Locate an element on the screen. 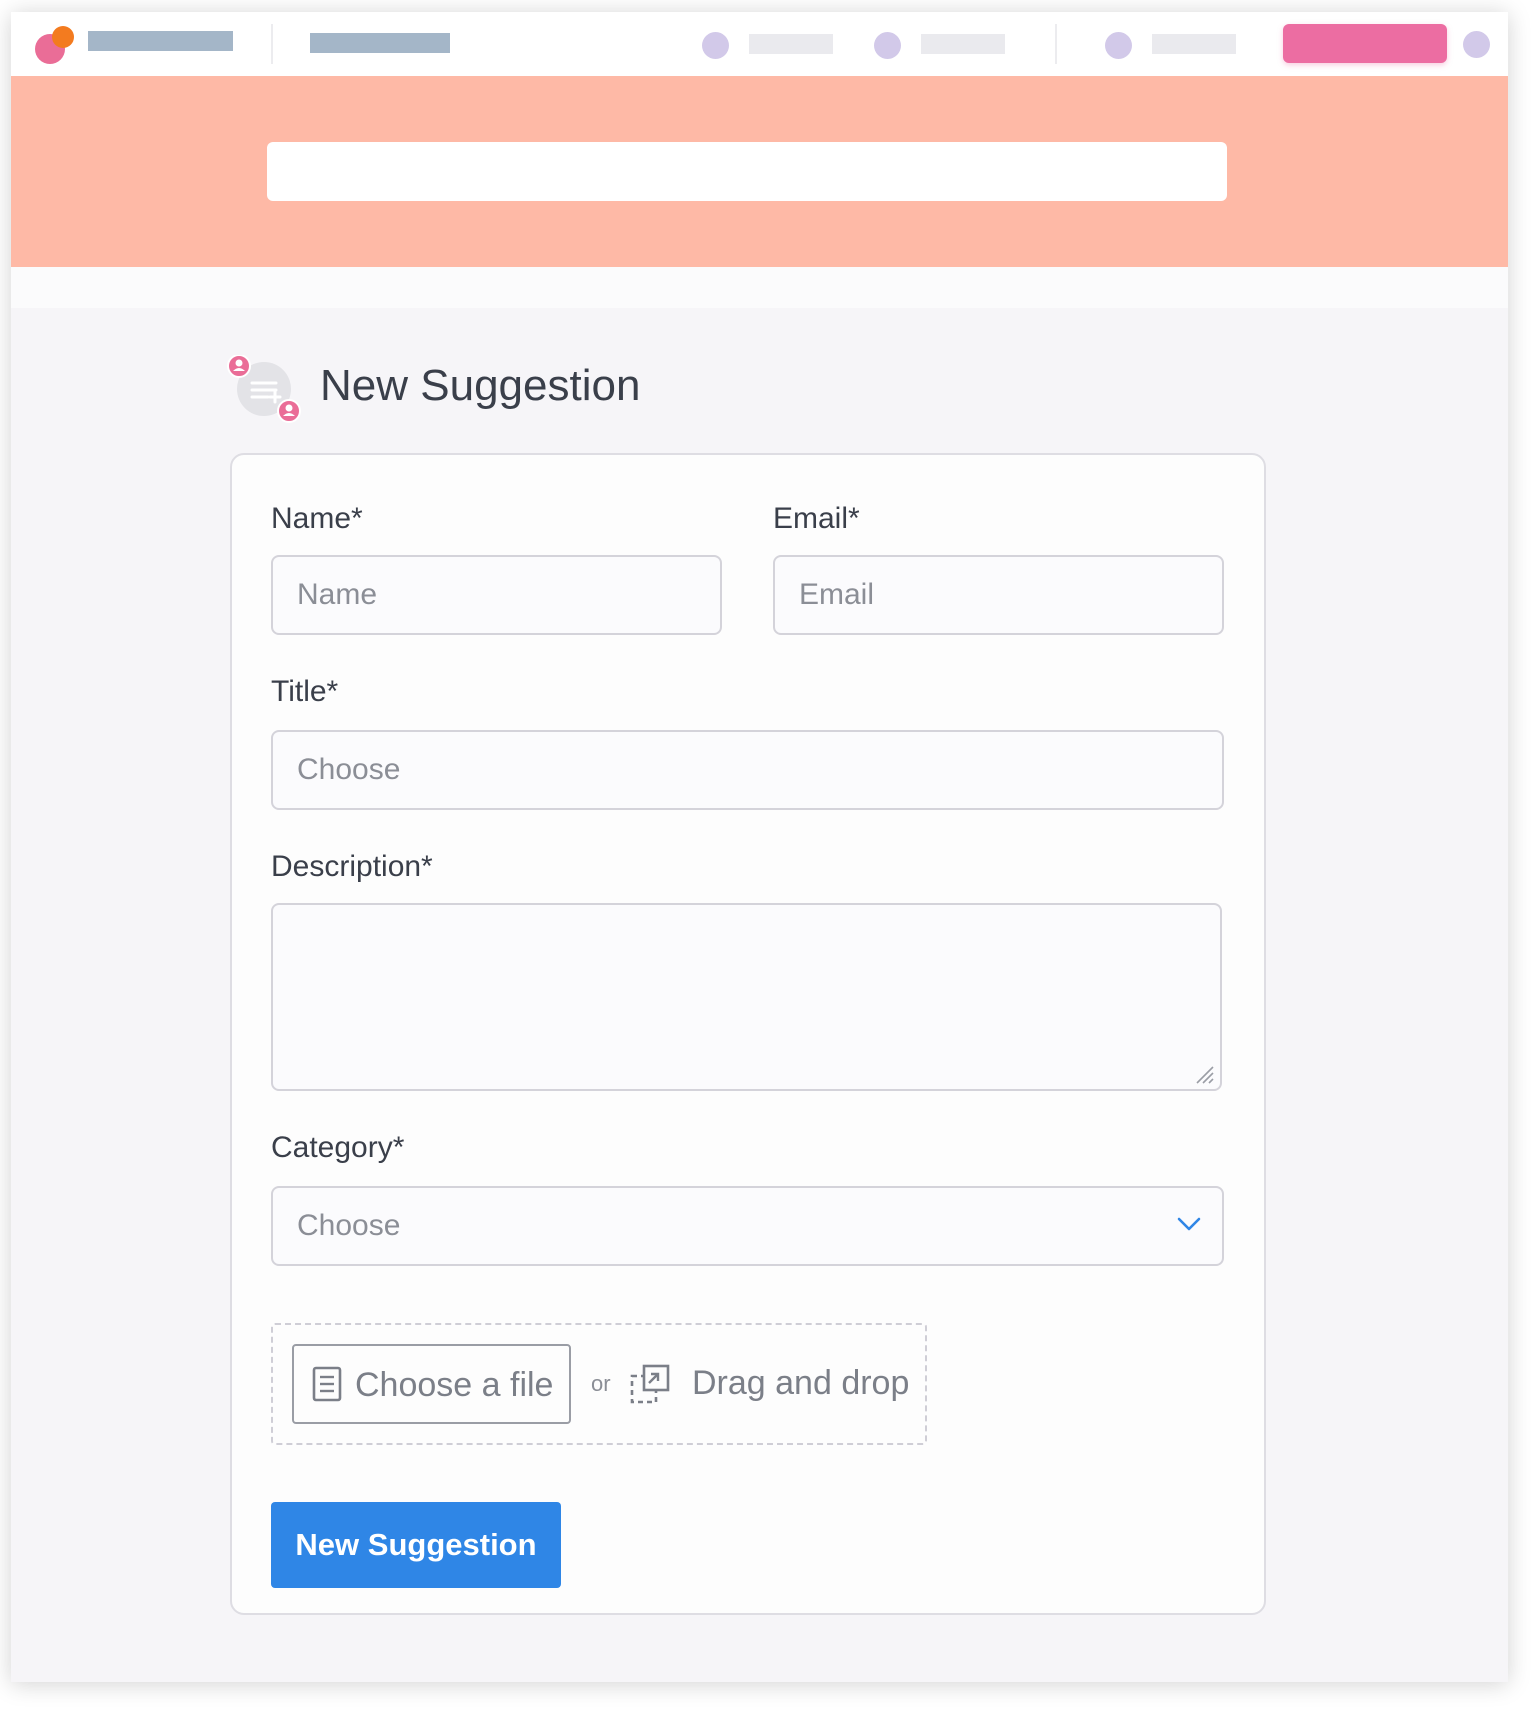 Image resolution: width=1536 pixels, height=1709 pixels. name-label: Name* is located at coordinates (317, 518).